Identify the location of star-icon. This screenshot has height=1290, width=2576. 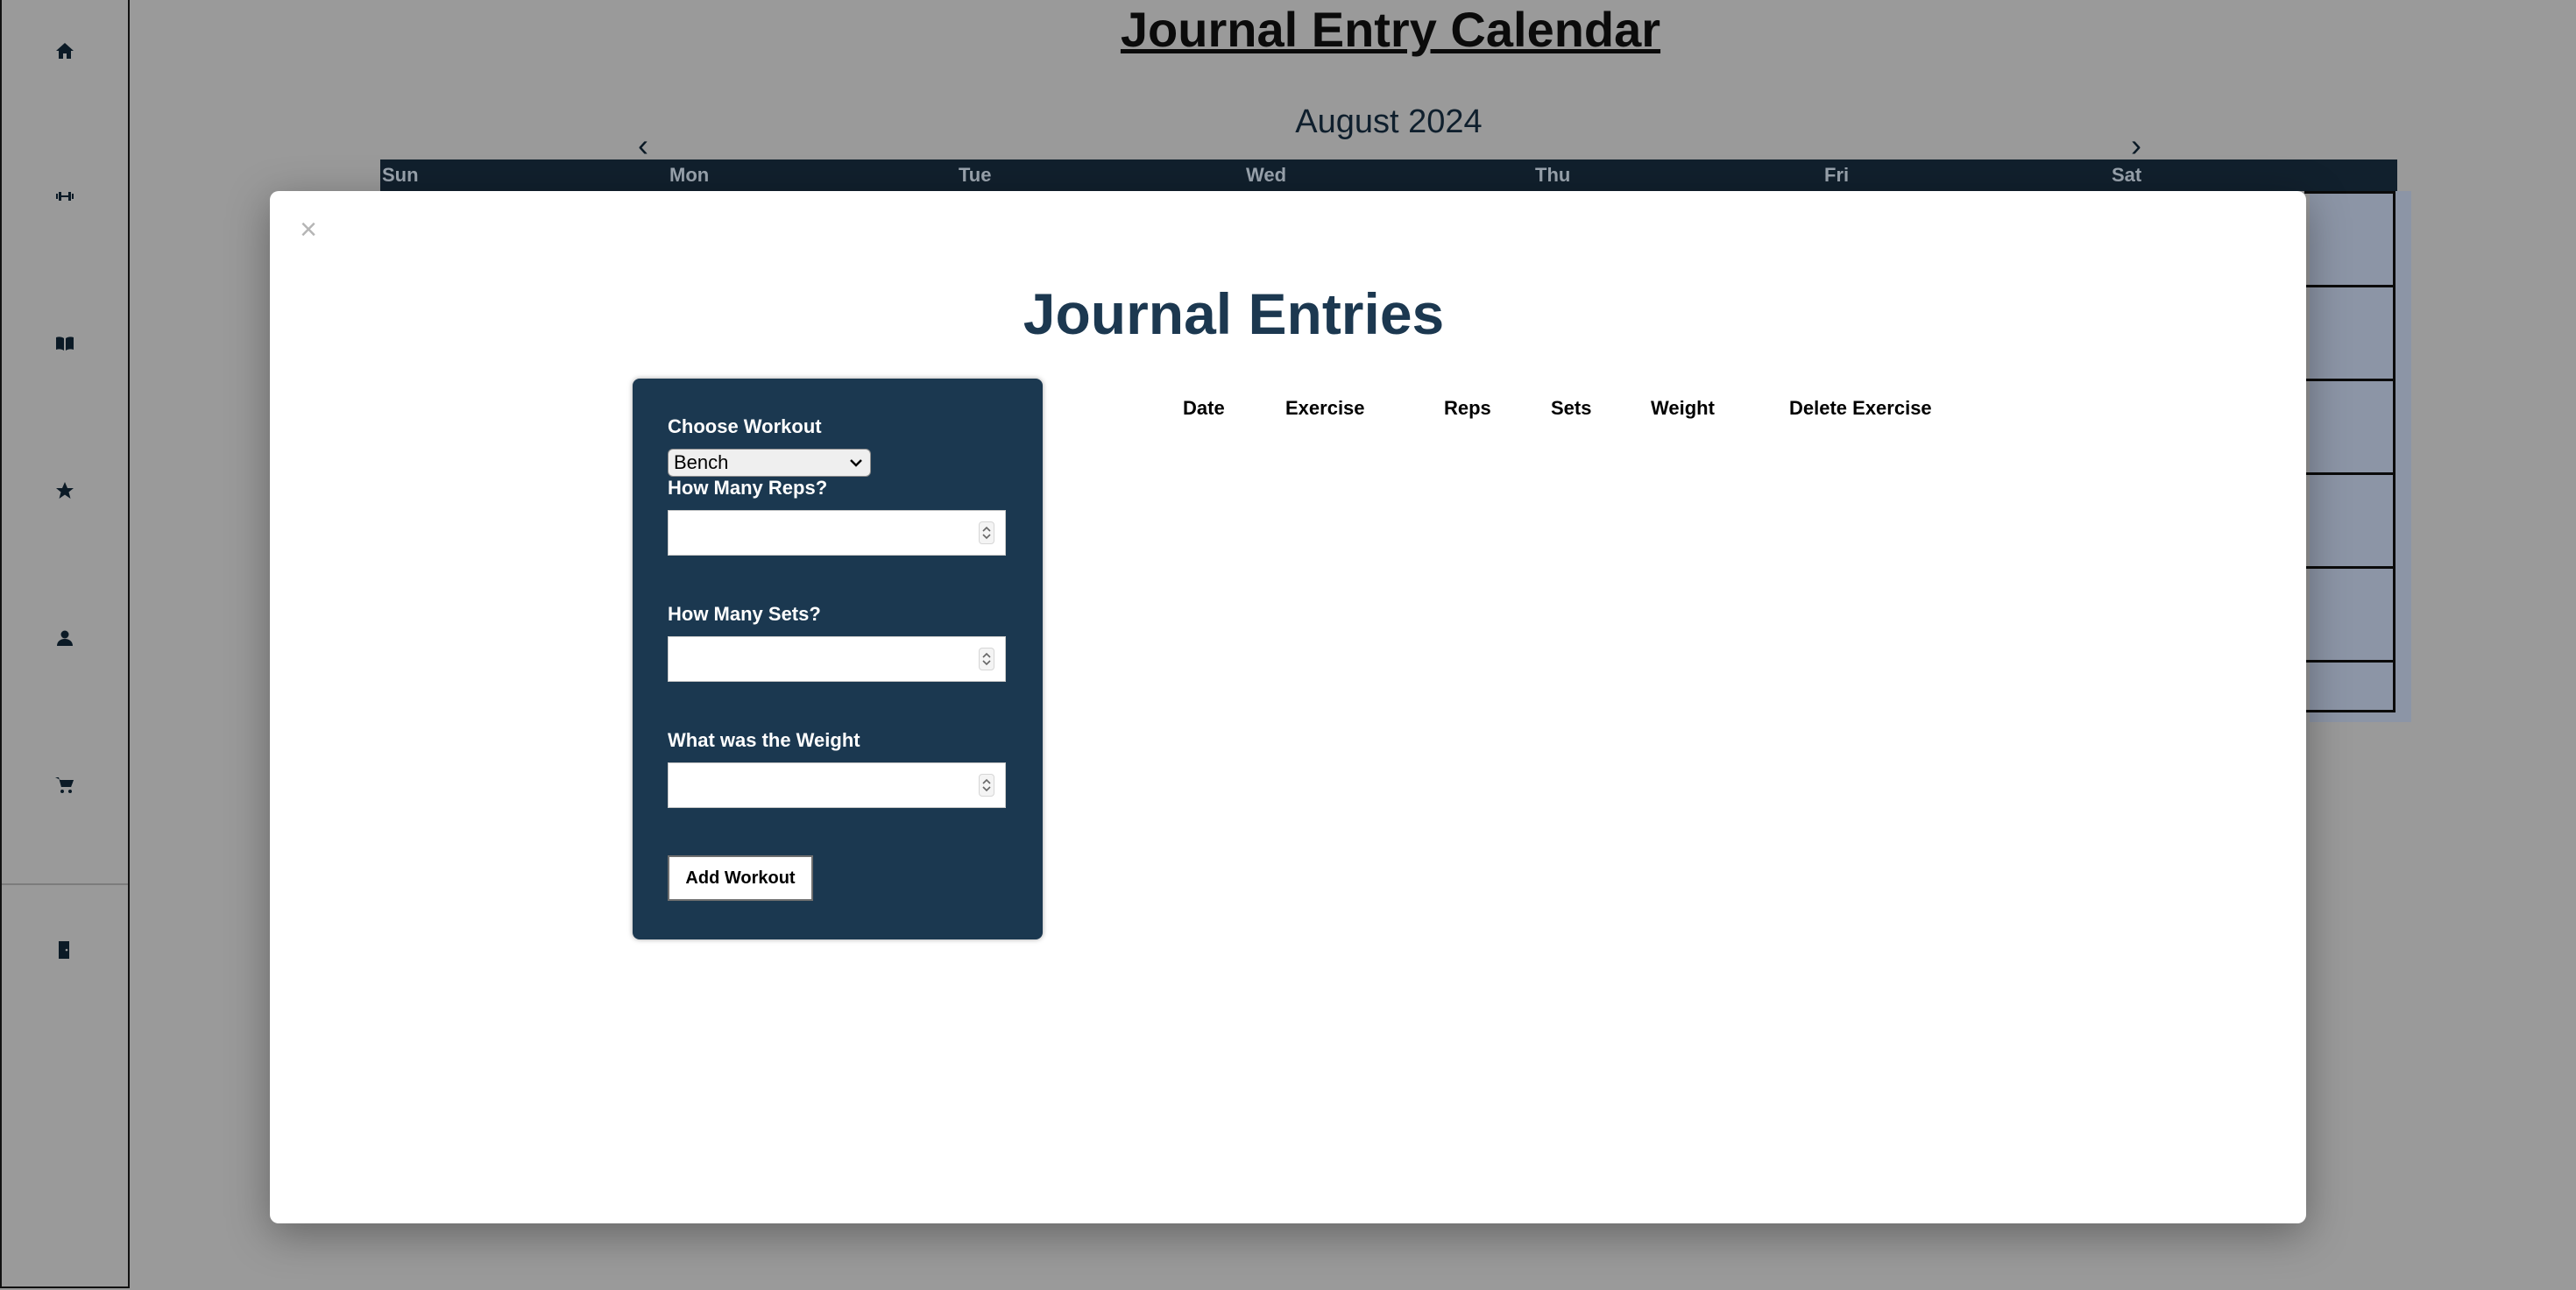
(65, 491).